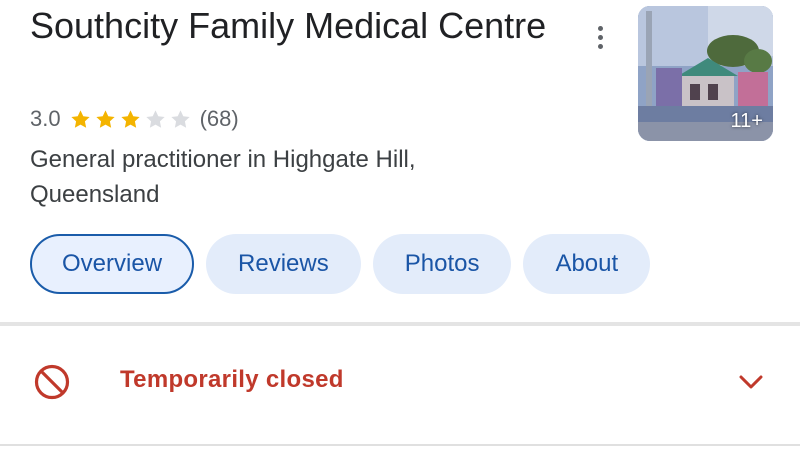  I want to click on tab-overview: Overview, so click(112, 264).